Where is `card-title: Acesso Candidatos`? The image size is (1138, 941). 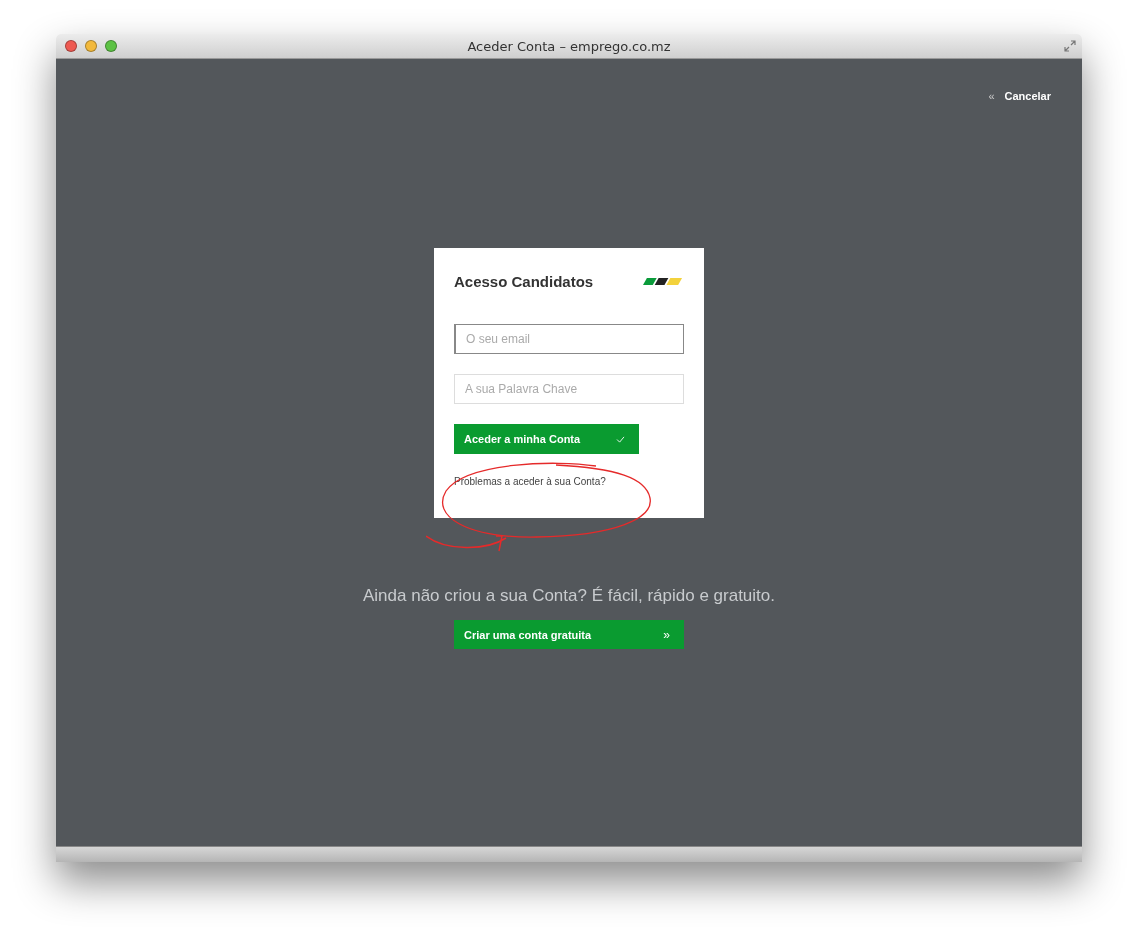 card-title: Acesso Candidatos is located at coordinates (524, 281).